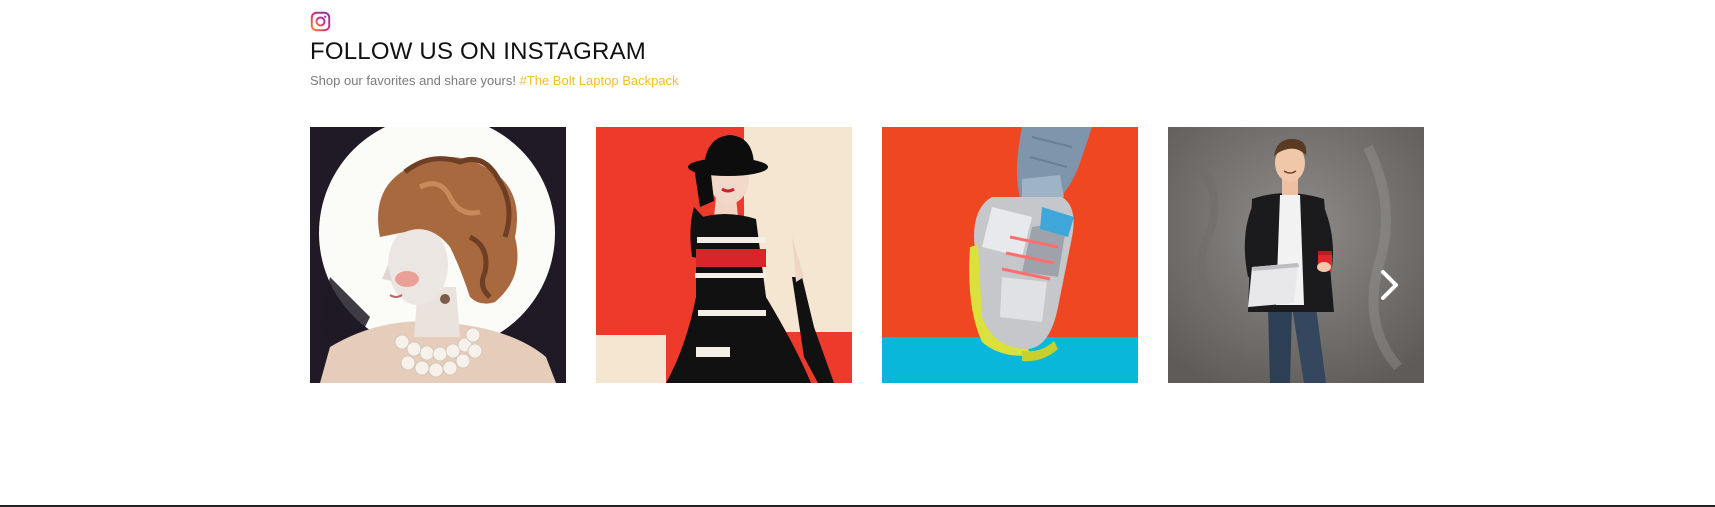  I want to click on instagram-icon, so click(320, 21).